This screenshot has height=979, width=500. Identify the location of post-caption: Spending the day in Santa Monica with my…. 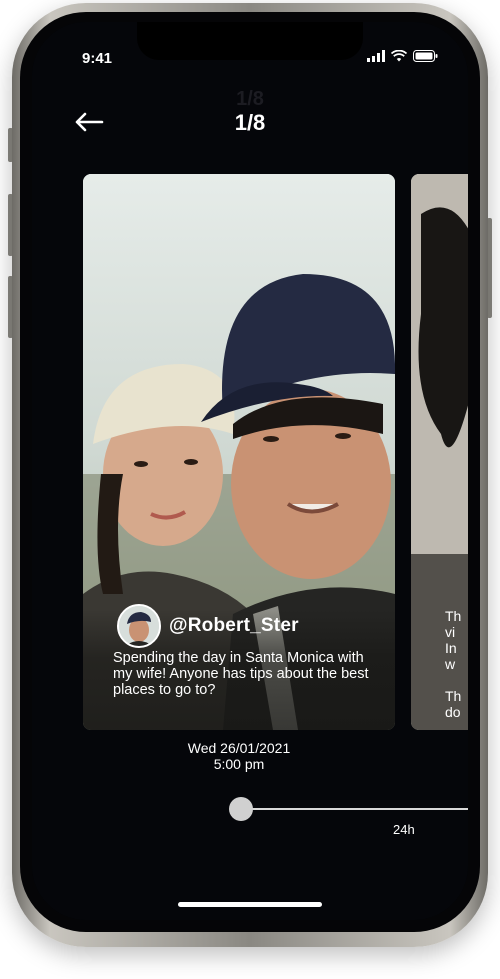
(241, 674).